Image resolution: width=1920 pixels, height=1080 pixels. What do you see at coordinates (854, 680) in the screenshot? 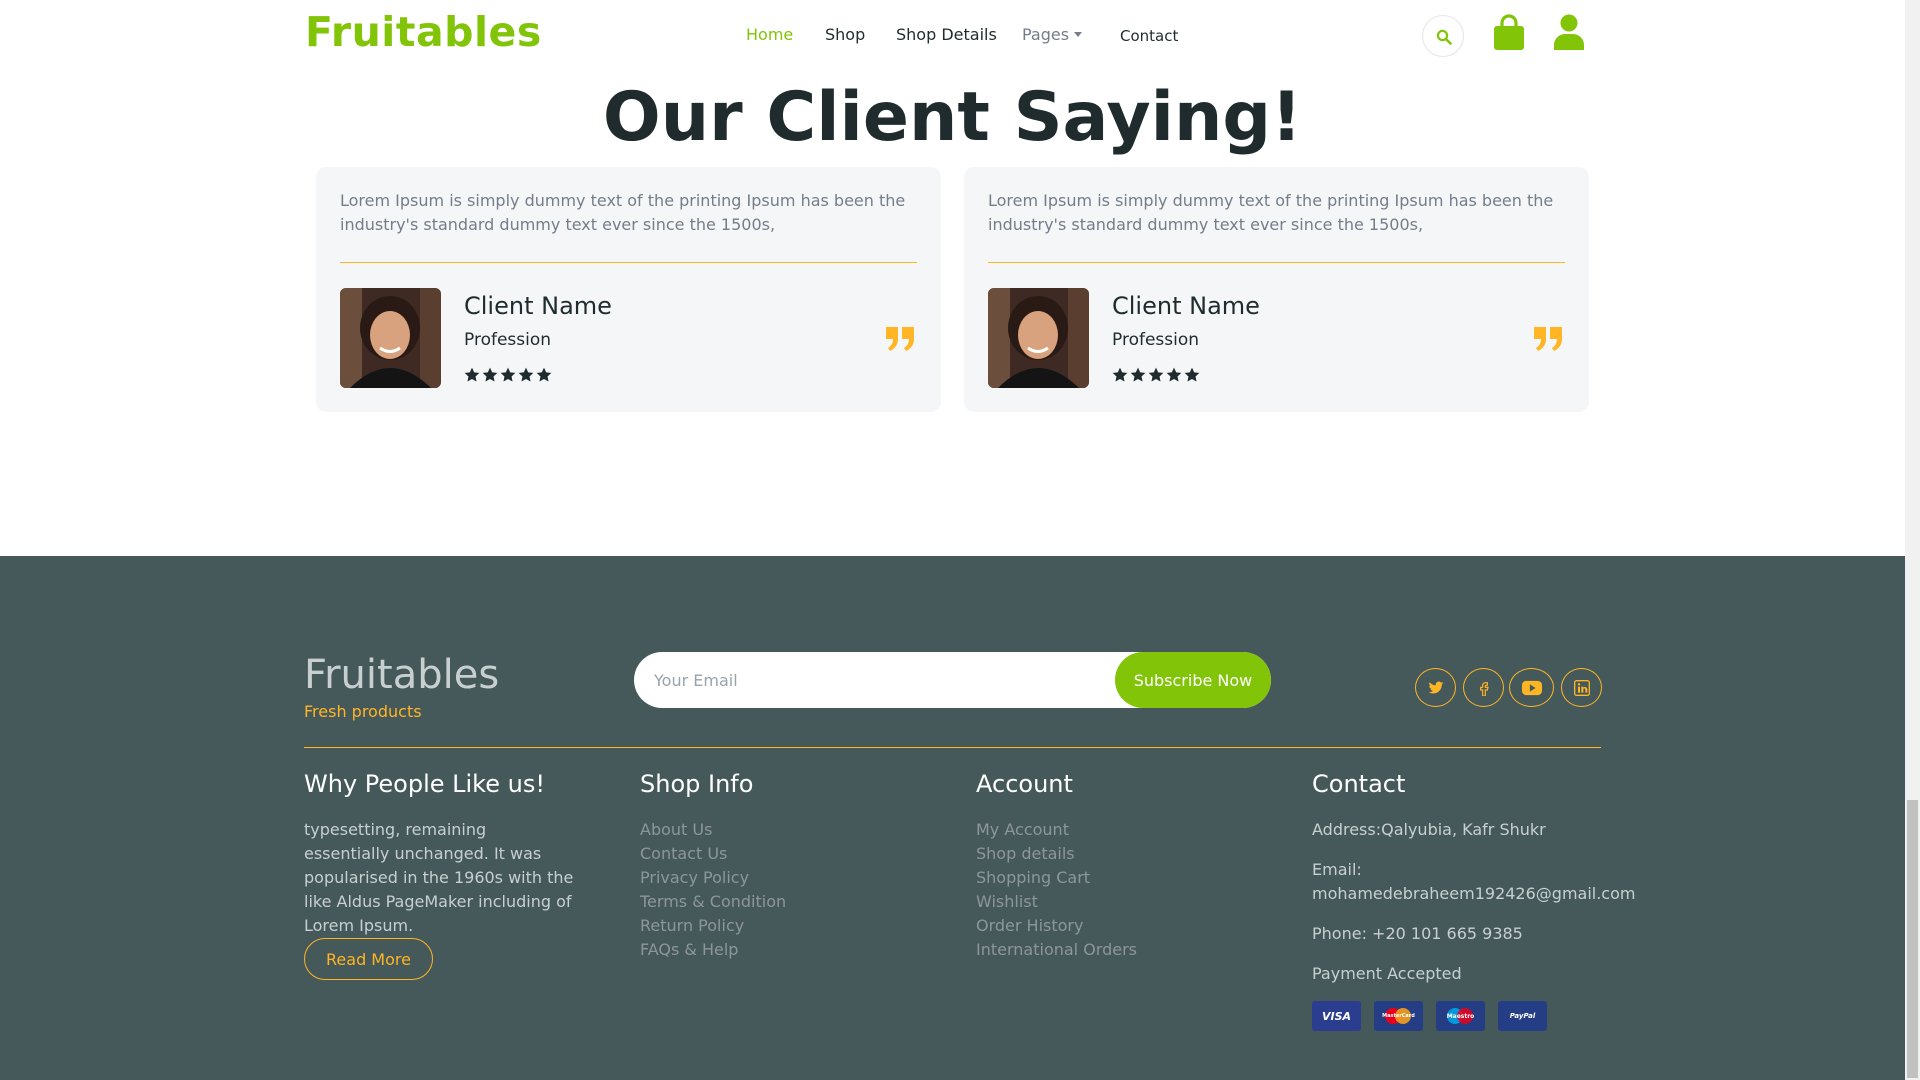
I see `email-input` at bounding box center [854, 680].